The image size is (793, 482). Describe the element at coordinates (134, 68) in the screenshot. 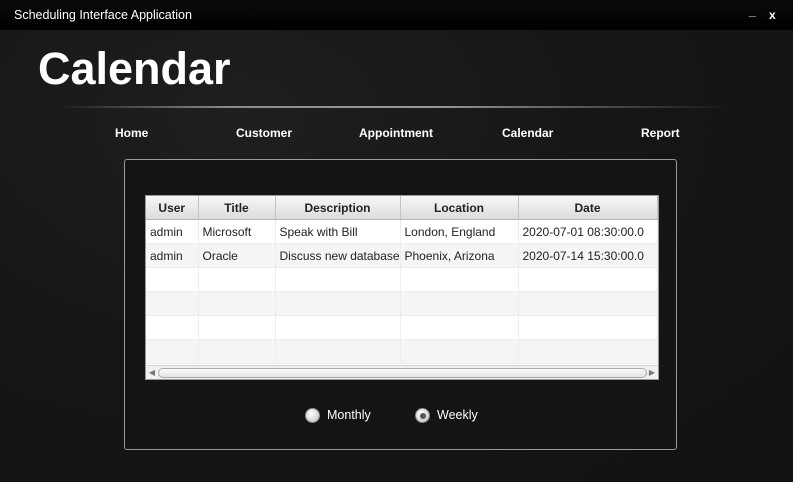

I see `page-title: Calendar` at that location.